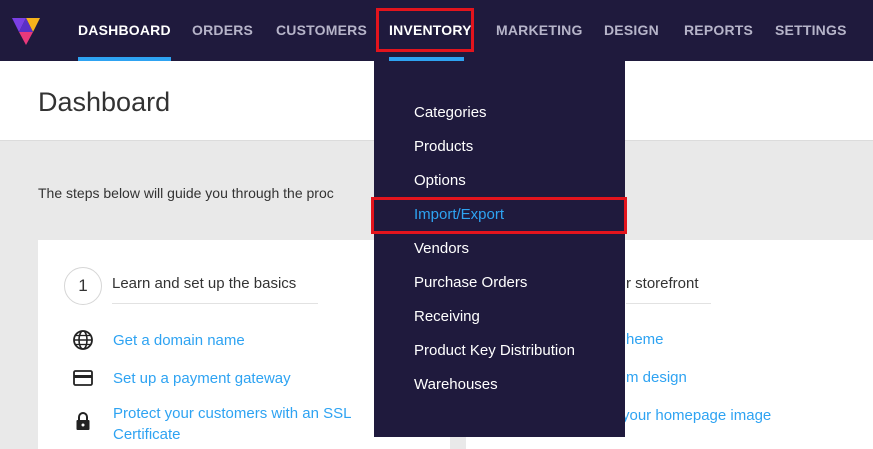 The image size is (873, 449). Describe the element at coordinates (232, 413) in the screenshot. I see `ssl-certificate-link: Protect your customers with an SSL` at that location.